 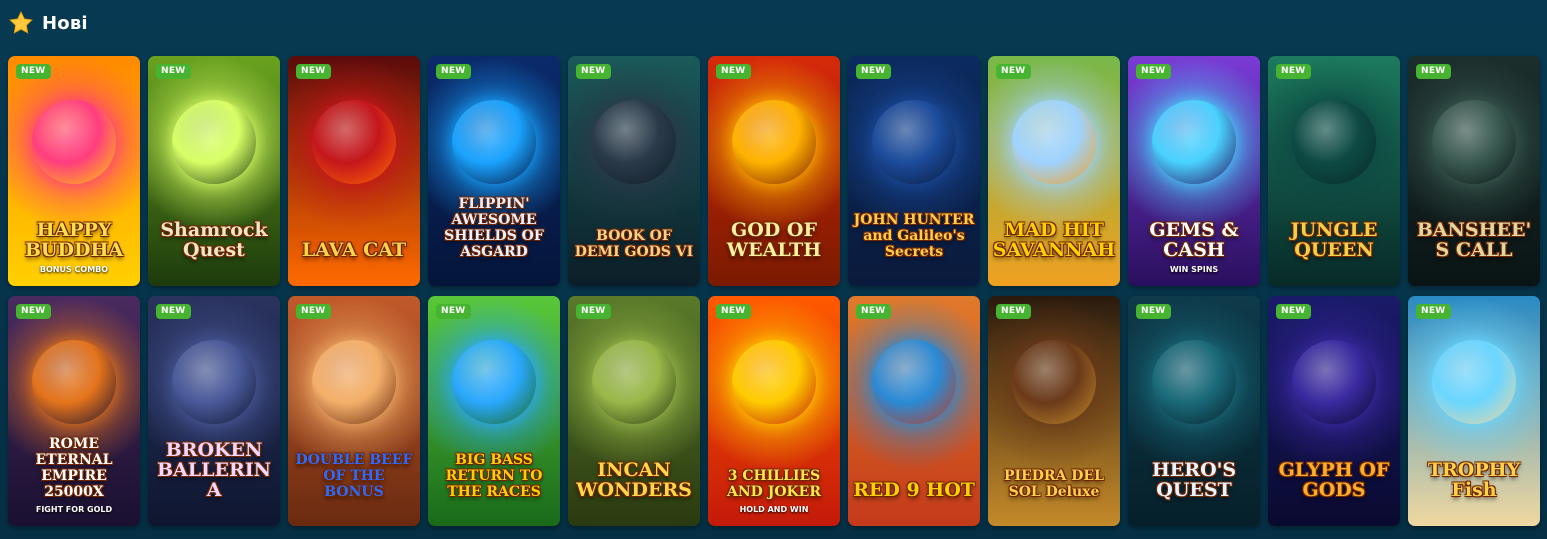 I want to click on section-header: Нові, so click(x=48, y=23).